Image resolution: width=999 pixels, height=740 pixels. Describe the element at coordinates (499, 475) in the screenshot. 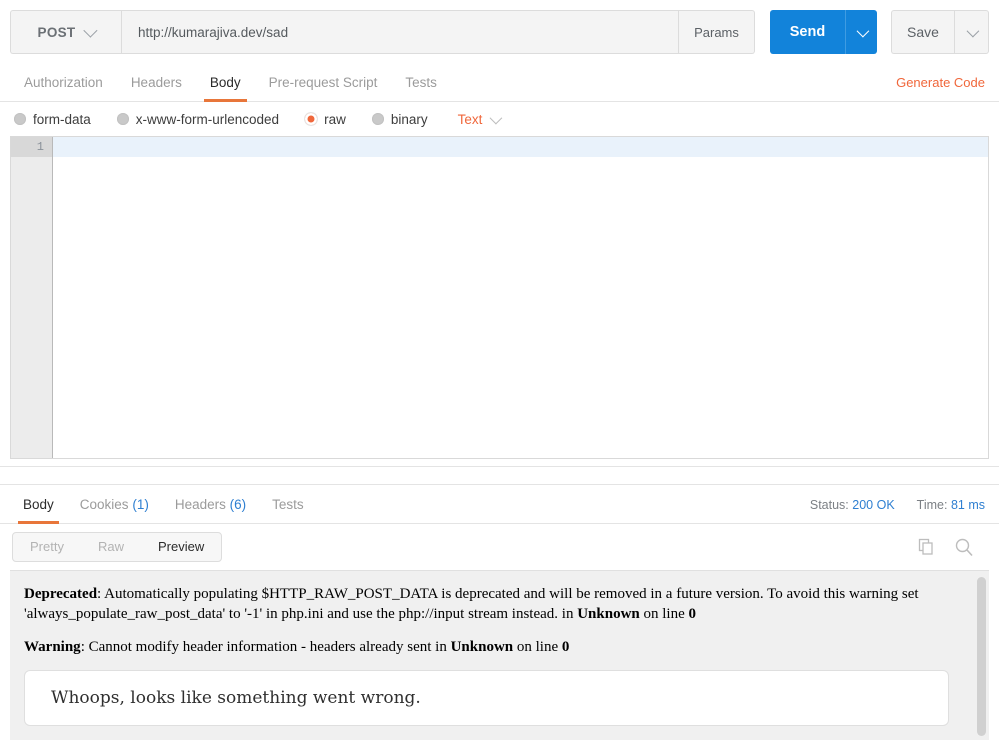

I see `pane-splitter` at that location.